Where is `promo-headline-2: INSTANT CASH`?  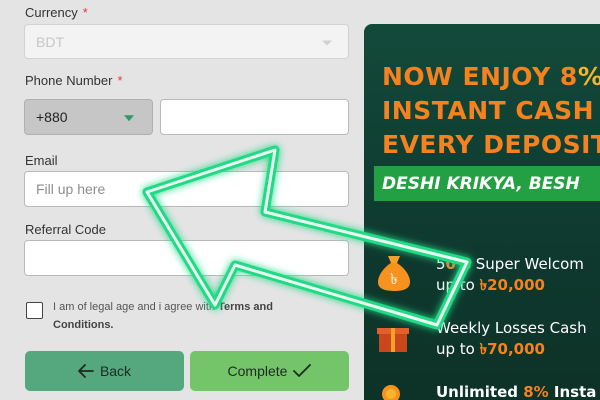 promo-headline-2: INSTANT CASH is located at coordinates (488, 110).